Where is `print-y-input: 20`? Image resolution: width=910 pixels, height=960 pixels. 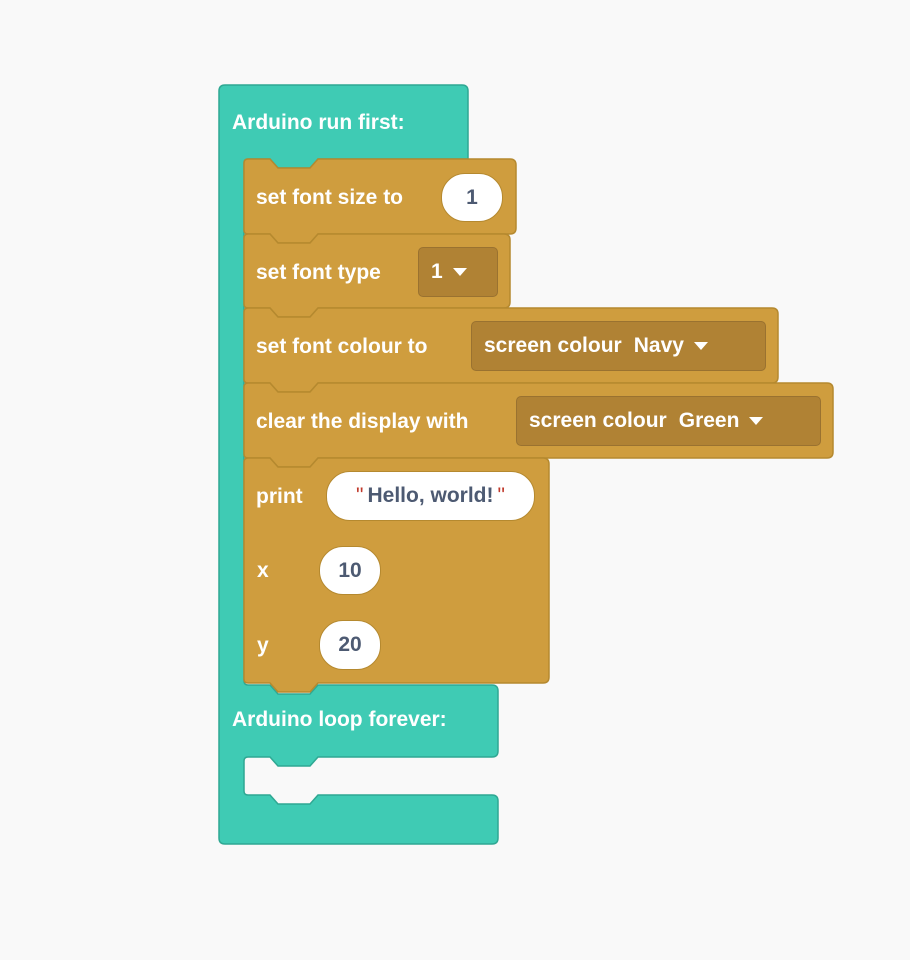
print-y-input: 20 is located at coordinates (350, 645).